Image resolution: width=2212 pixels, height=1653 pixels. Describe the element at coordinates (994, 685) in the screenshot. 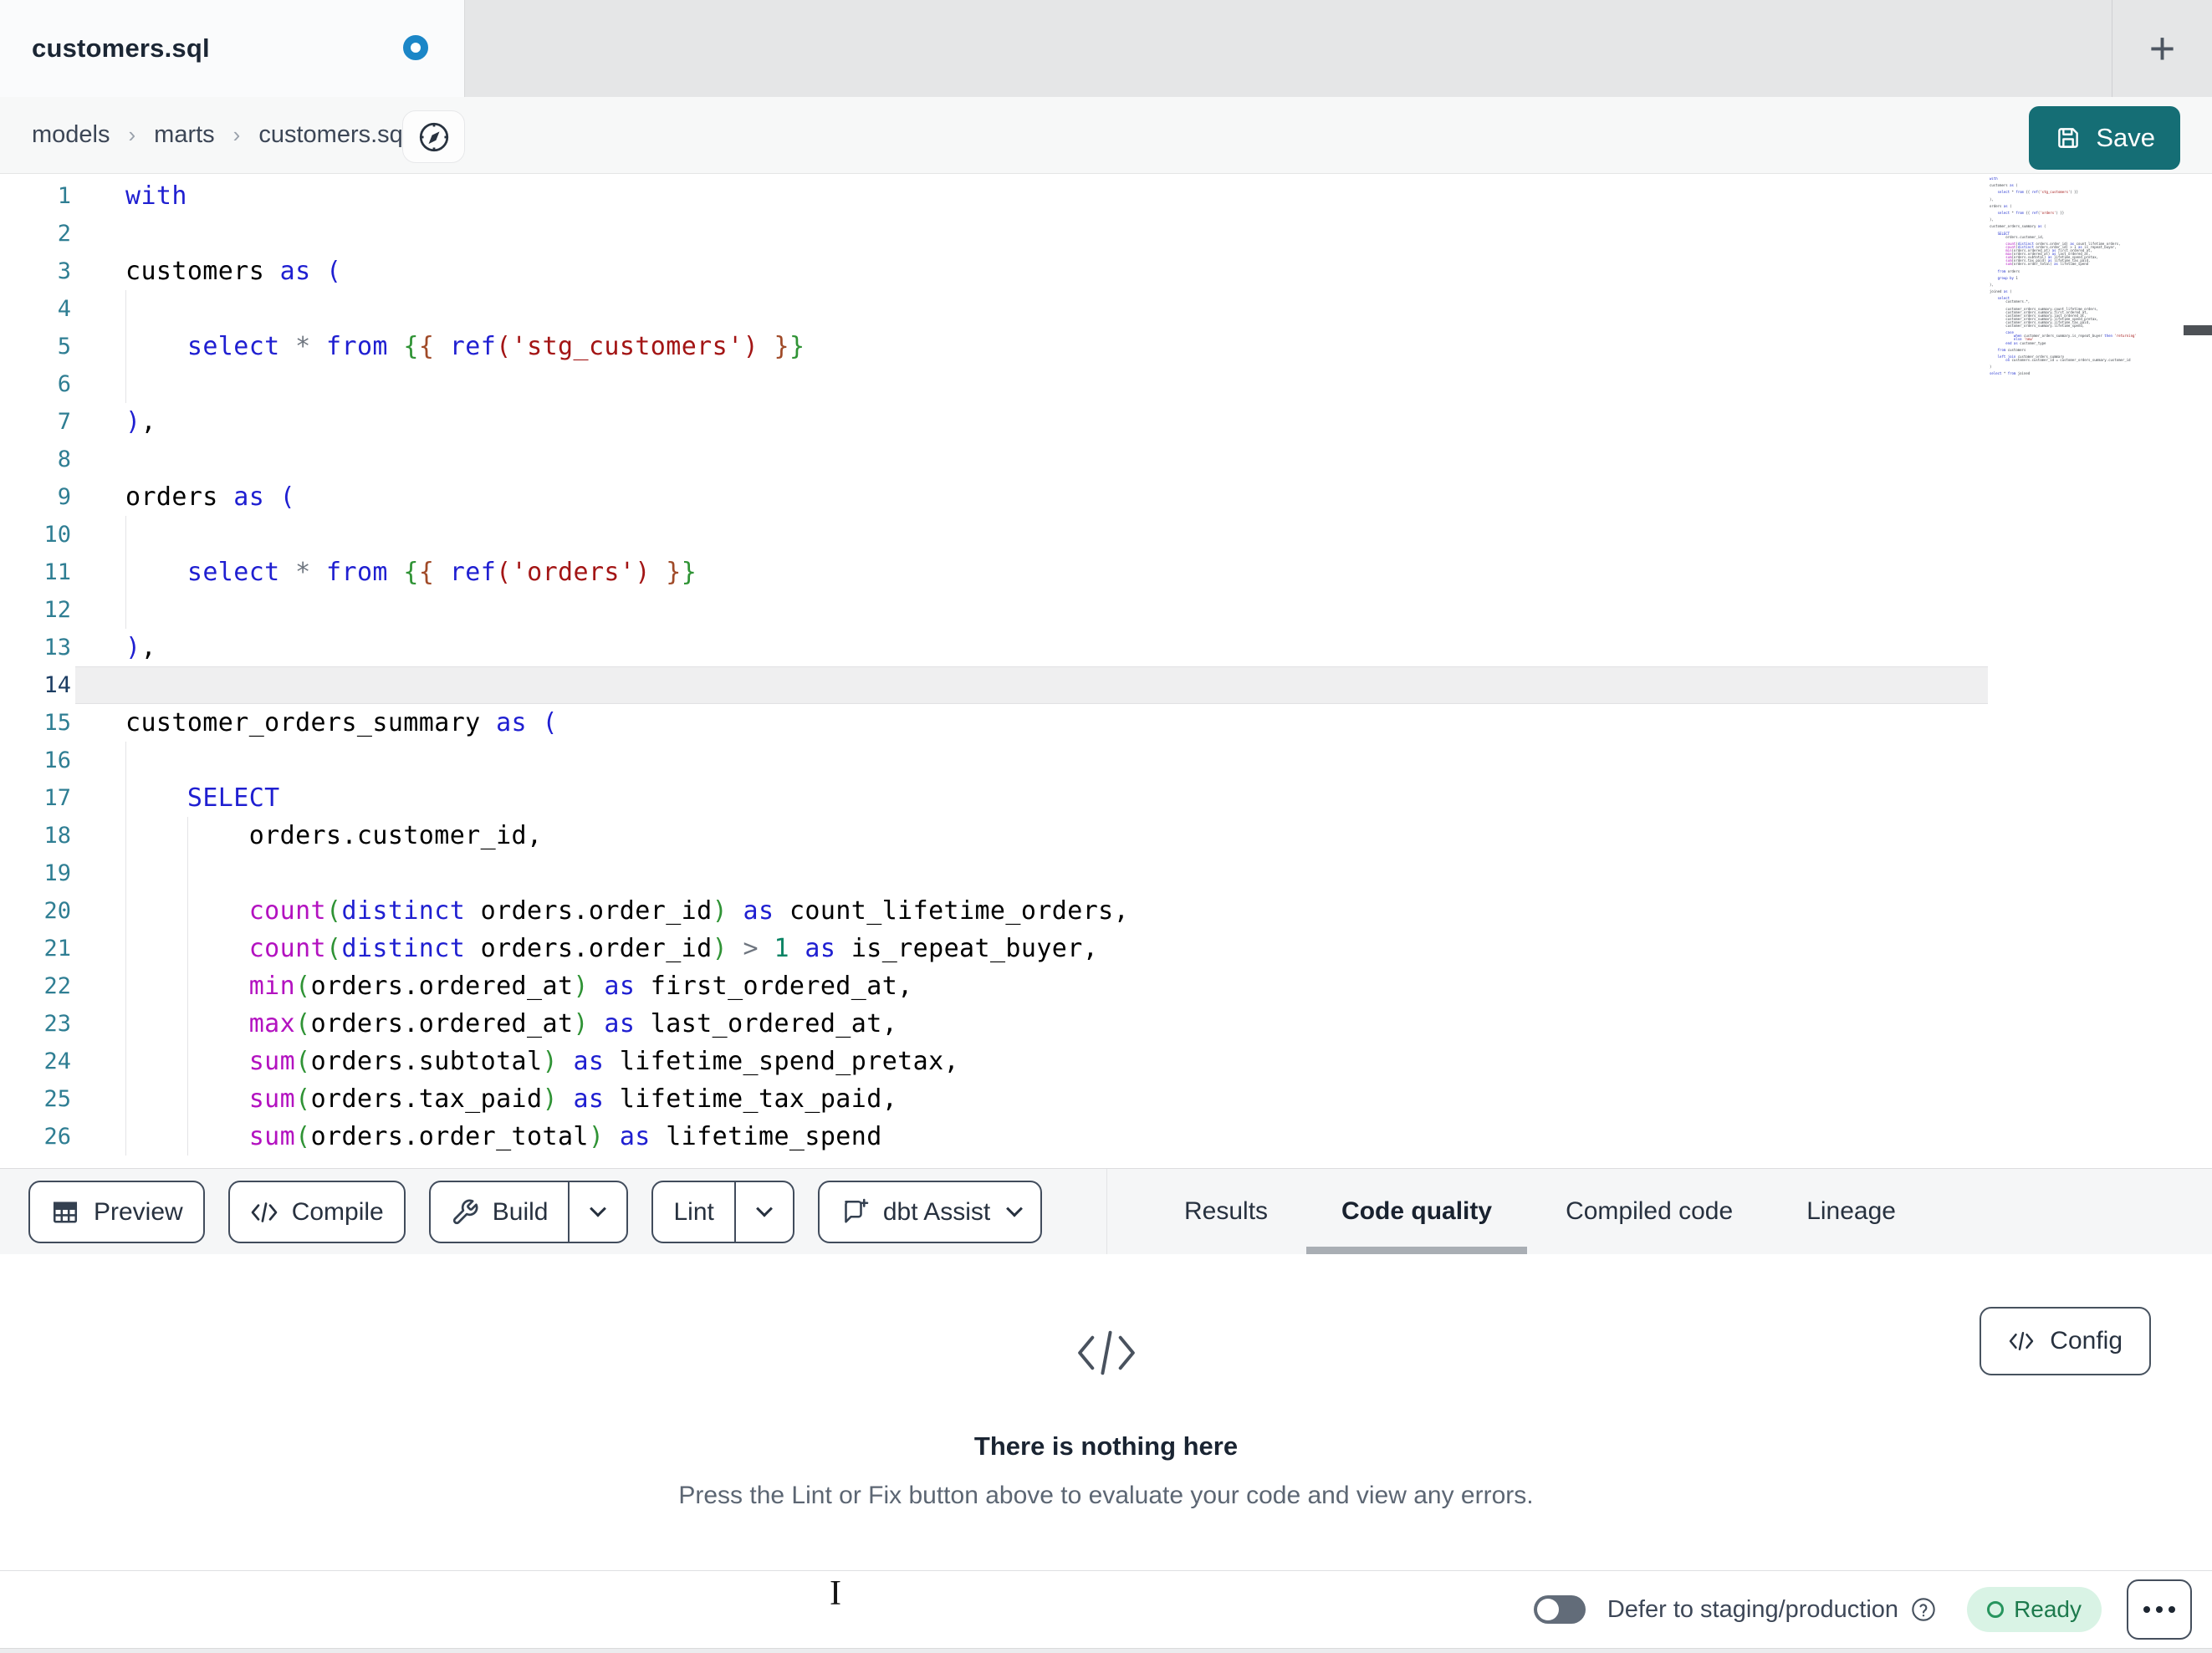

I see `code-line: 14` at that location.